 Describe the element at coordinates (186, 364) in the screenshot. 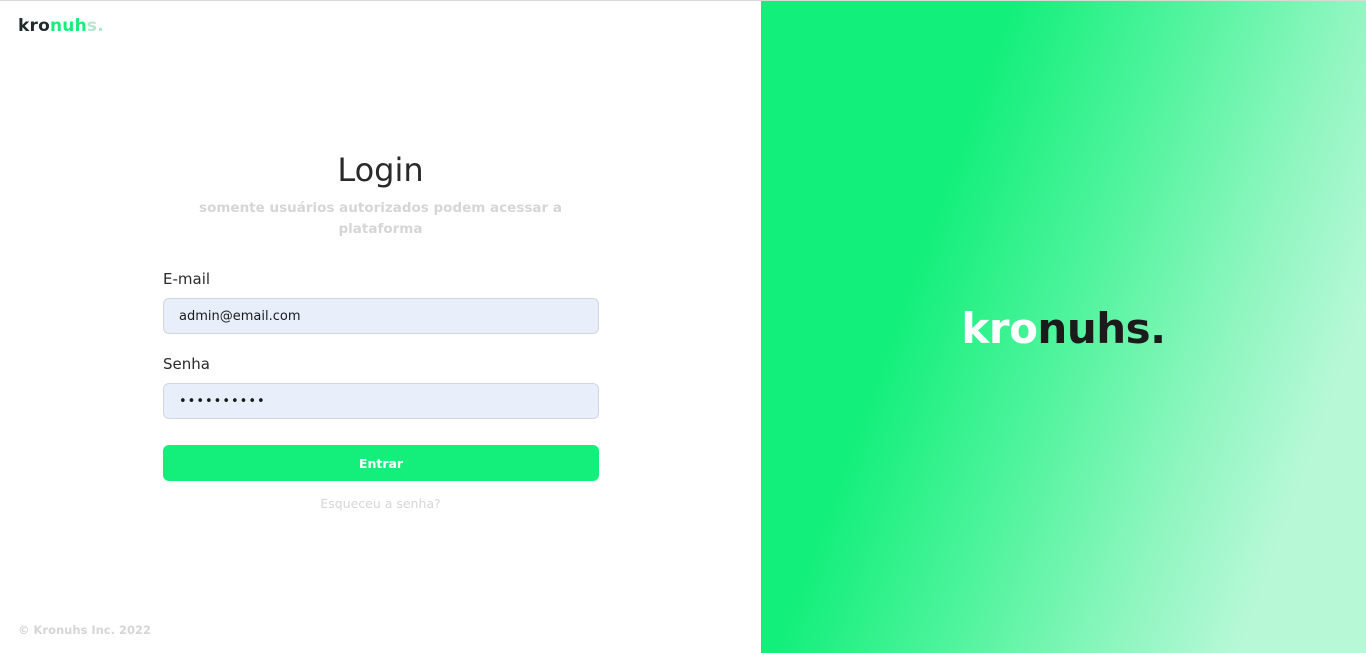

I see `password-label: Senha` at that location.